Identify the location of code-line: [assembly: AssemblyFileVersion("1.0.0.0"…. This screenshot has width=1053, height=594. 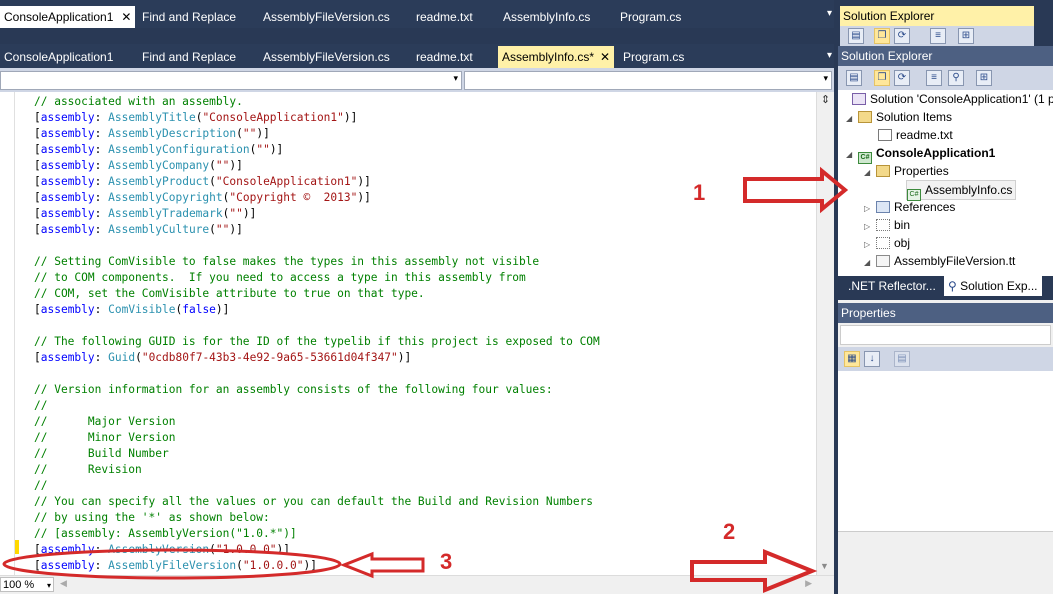
(317, 566).